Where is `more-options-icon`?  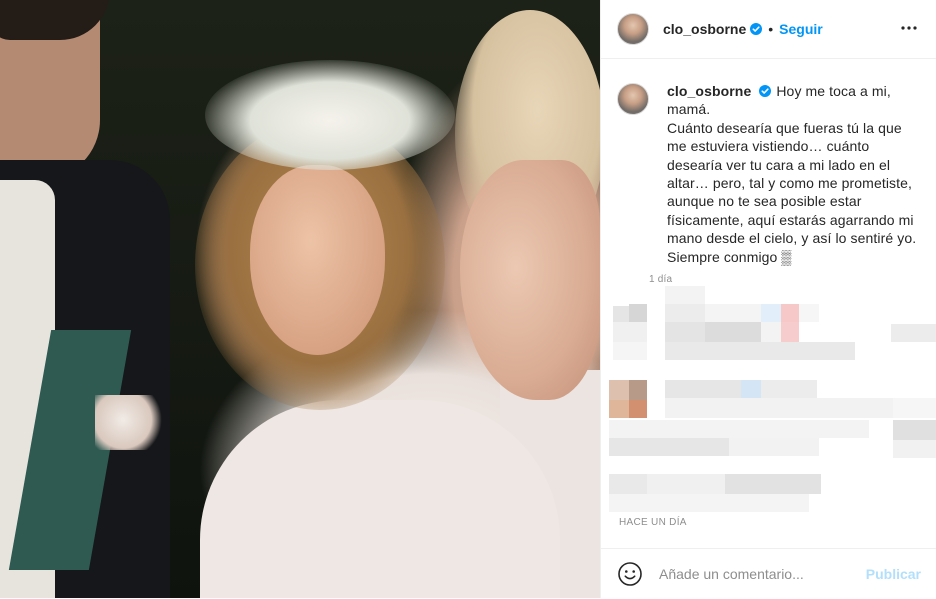 more-options-icon is located at coordinates (909, 28).